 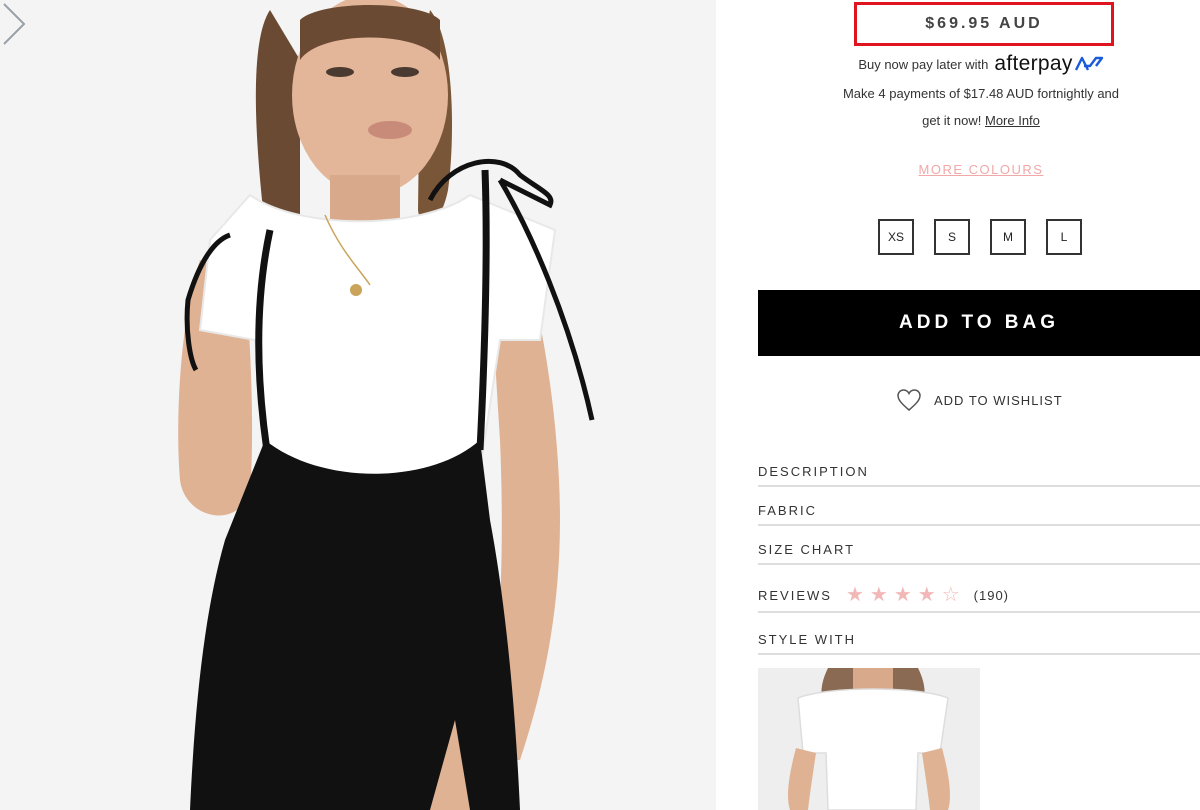 I want to click on size-option-l: L, so click(x=1064, y=237).